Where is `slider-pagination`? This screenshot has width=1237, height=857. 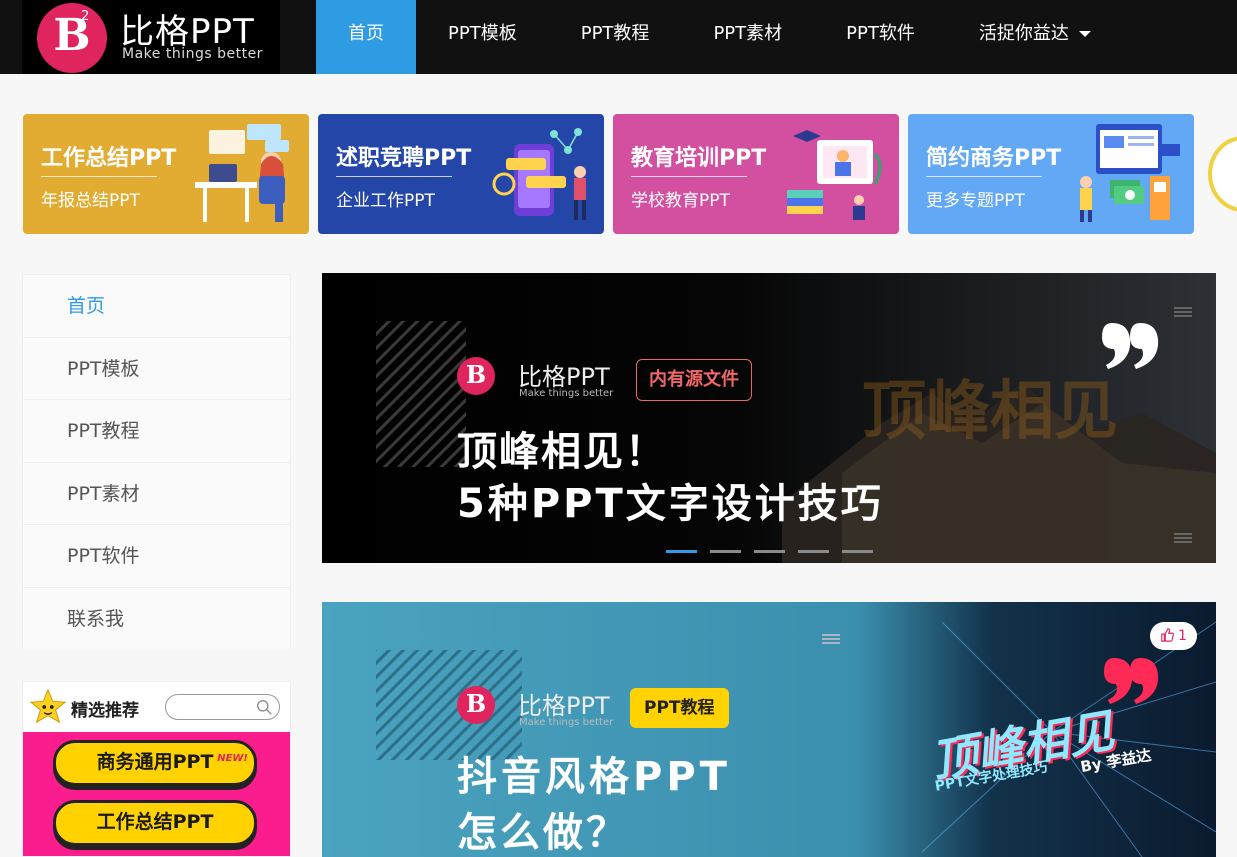 slider-pagination is located at coordinates (776, 551).